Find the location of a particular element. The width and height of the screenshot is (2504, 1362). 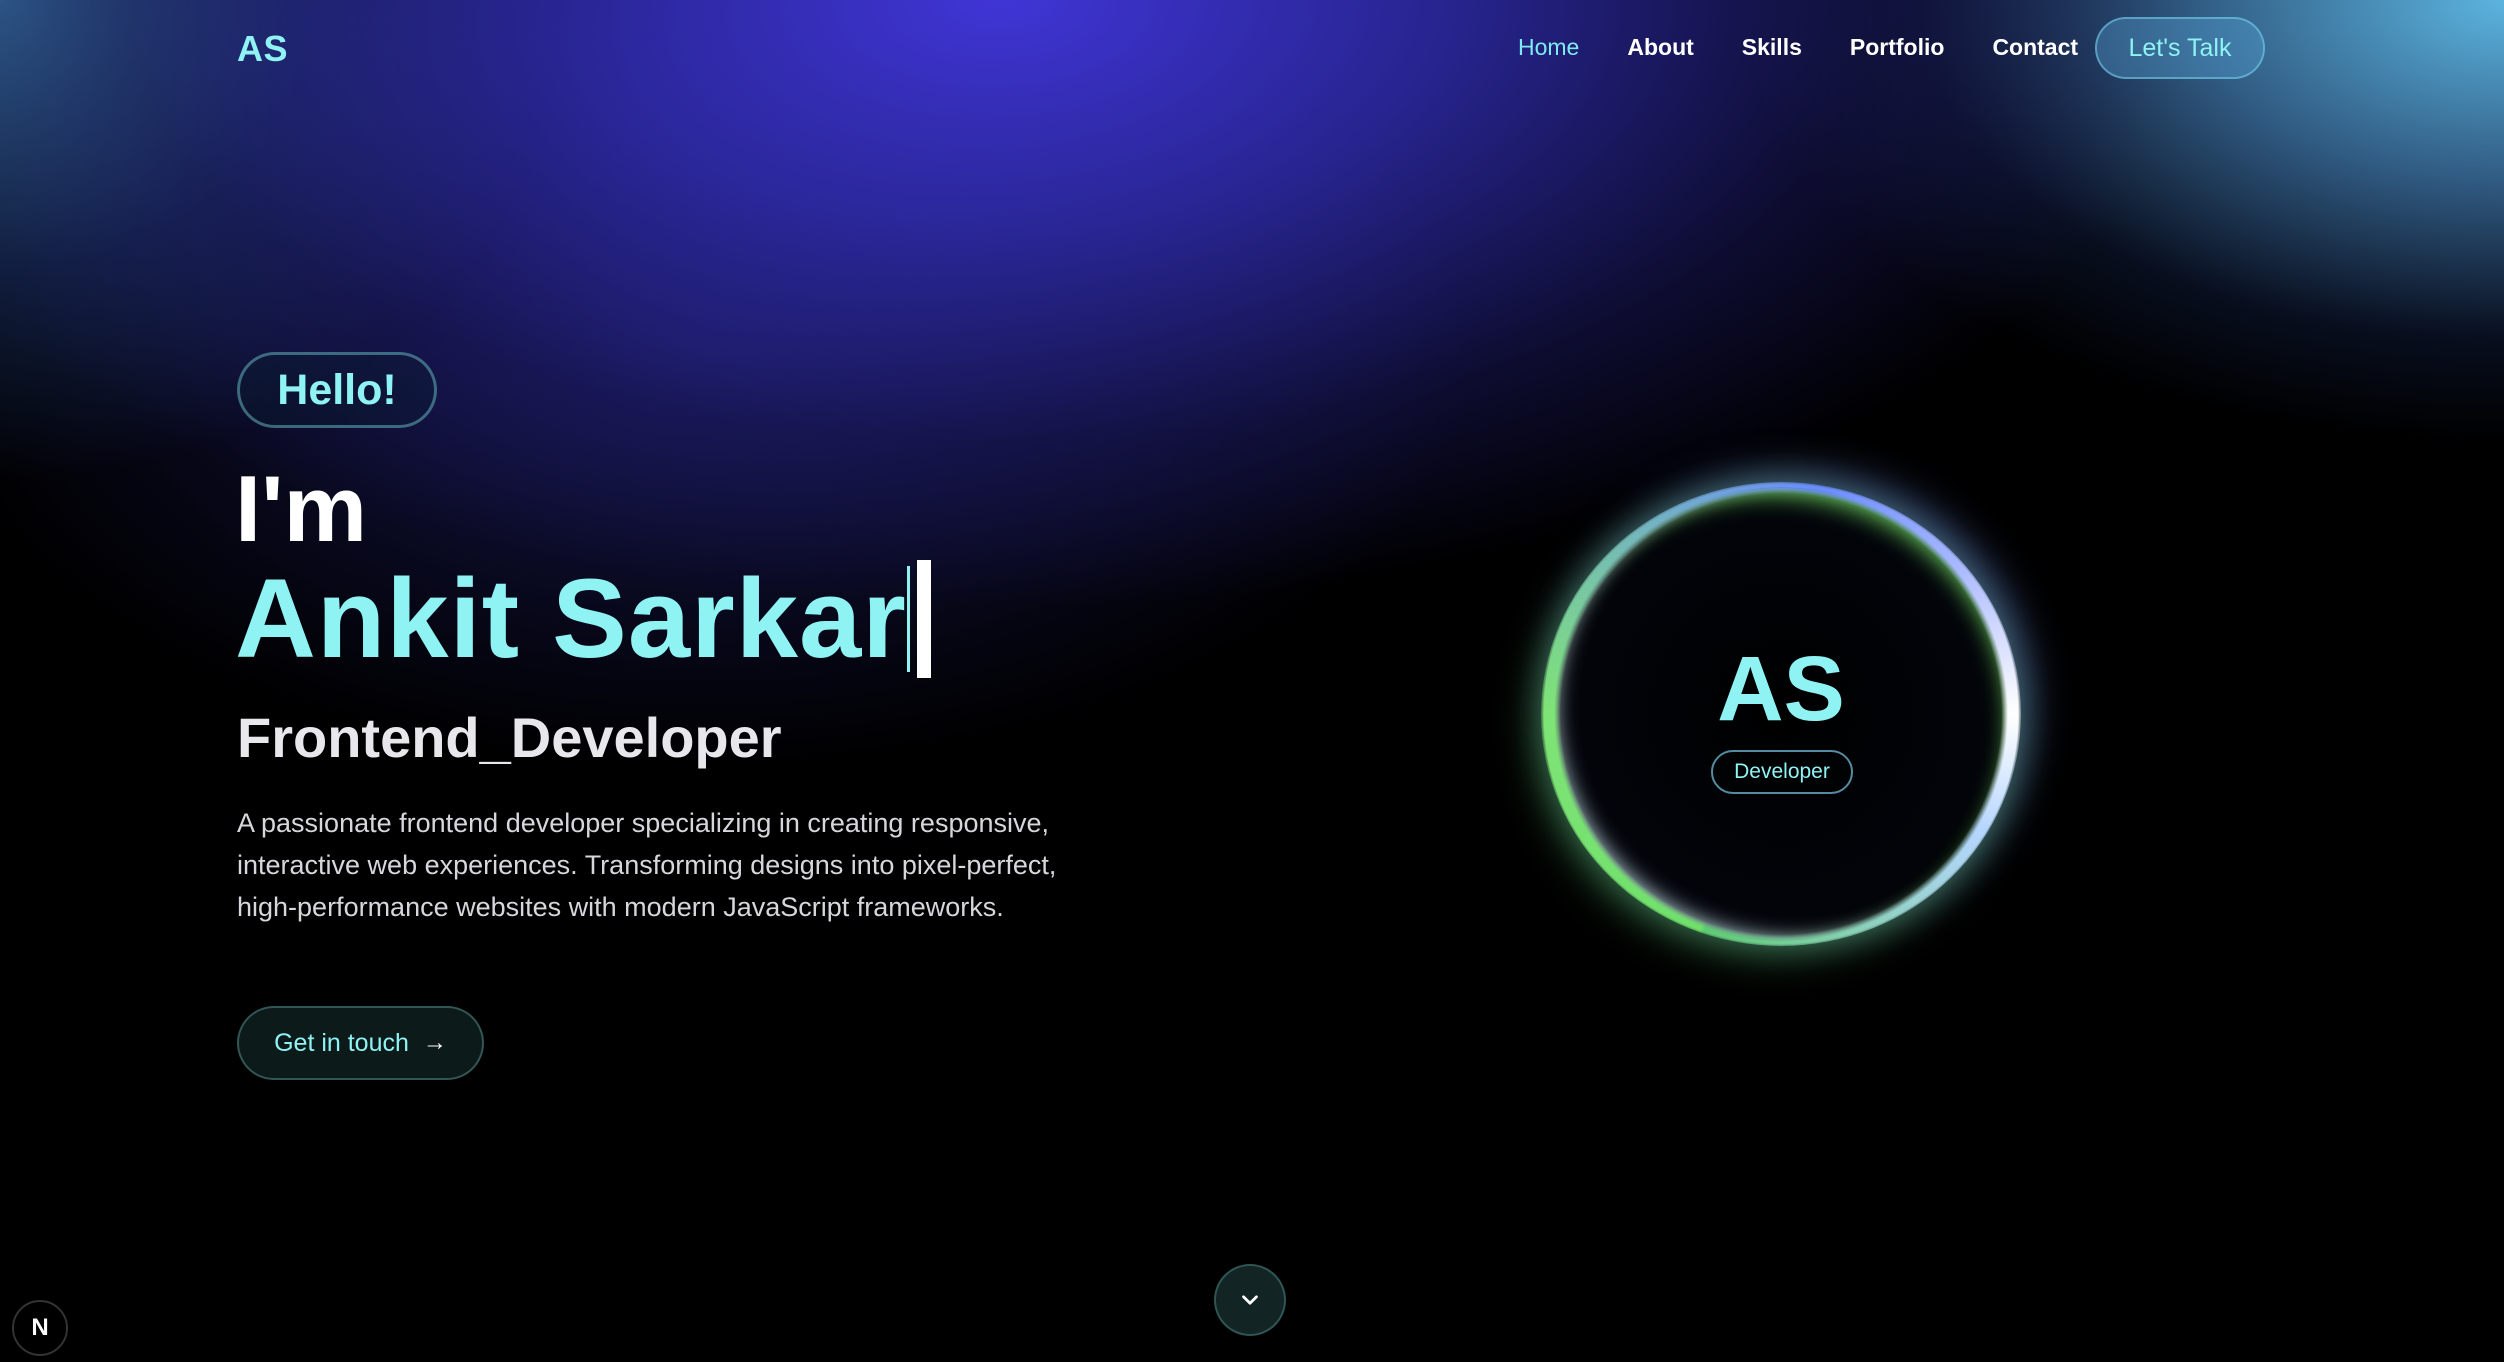

avatar-ring: AS Developer is located at coordinates (1781, 714).